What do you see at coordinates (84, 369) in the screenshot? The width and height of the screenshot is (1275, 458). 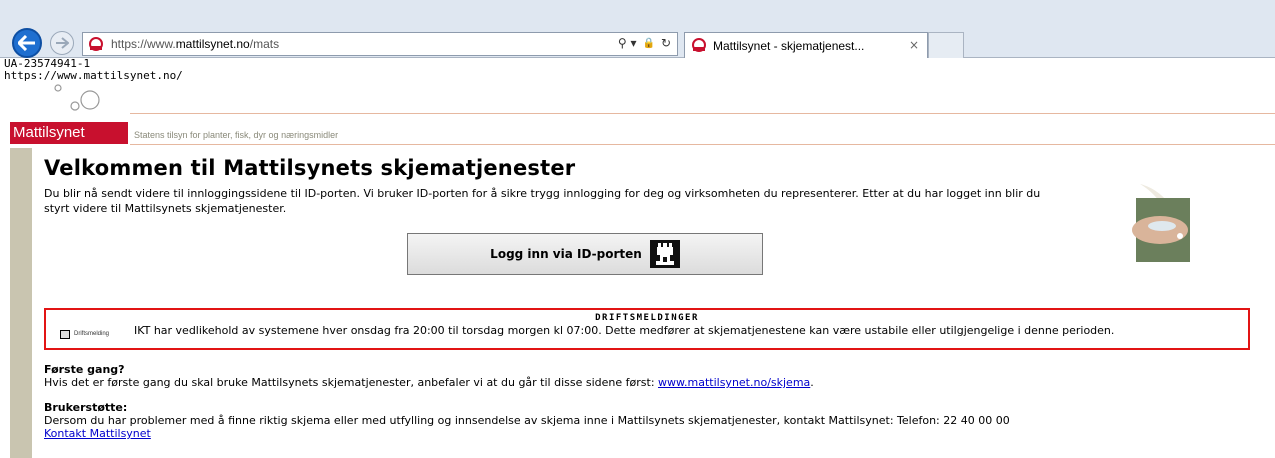 I see `forste-gang-heading: Første gang?` at bounding box center [84, 369].